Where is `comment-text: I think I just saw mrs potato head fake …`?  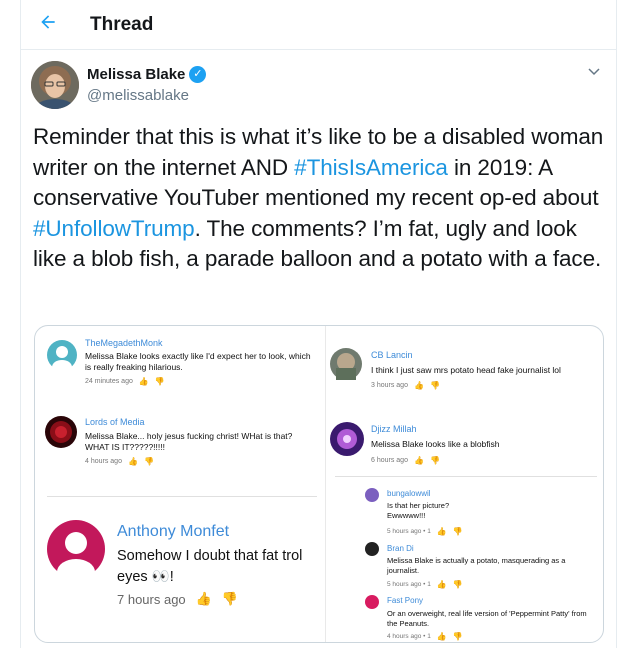
comment-text: I think I just saw mrs potato head fake … is located at coordinates (466, 370).